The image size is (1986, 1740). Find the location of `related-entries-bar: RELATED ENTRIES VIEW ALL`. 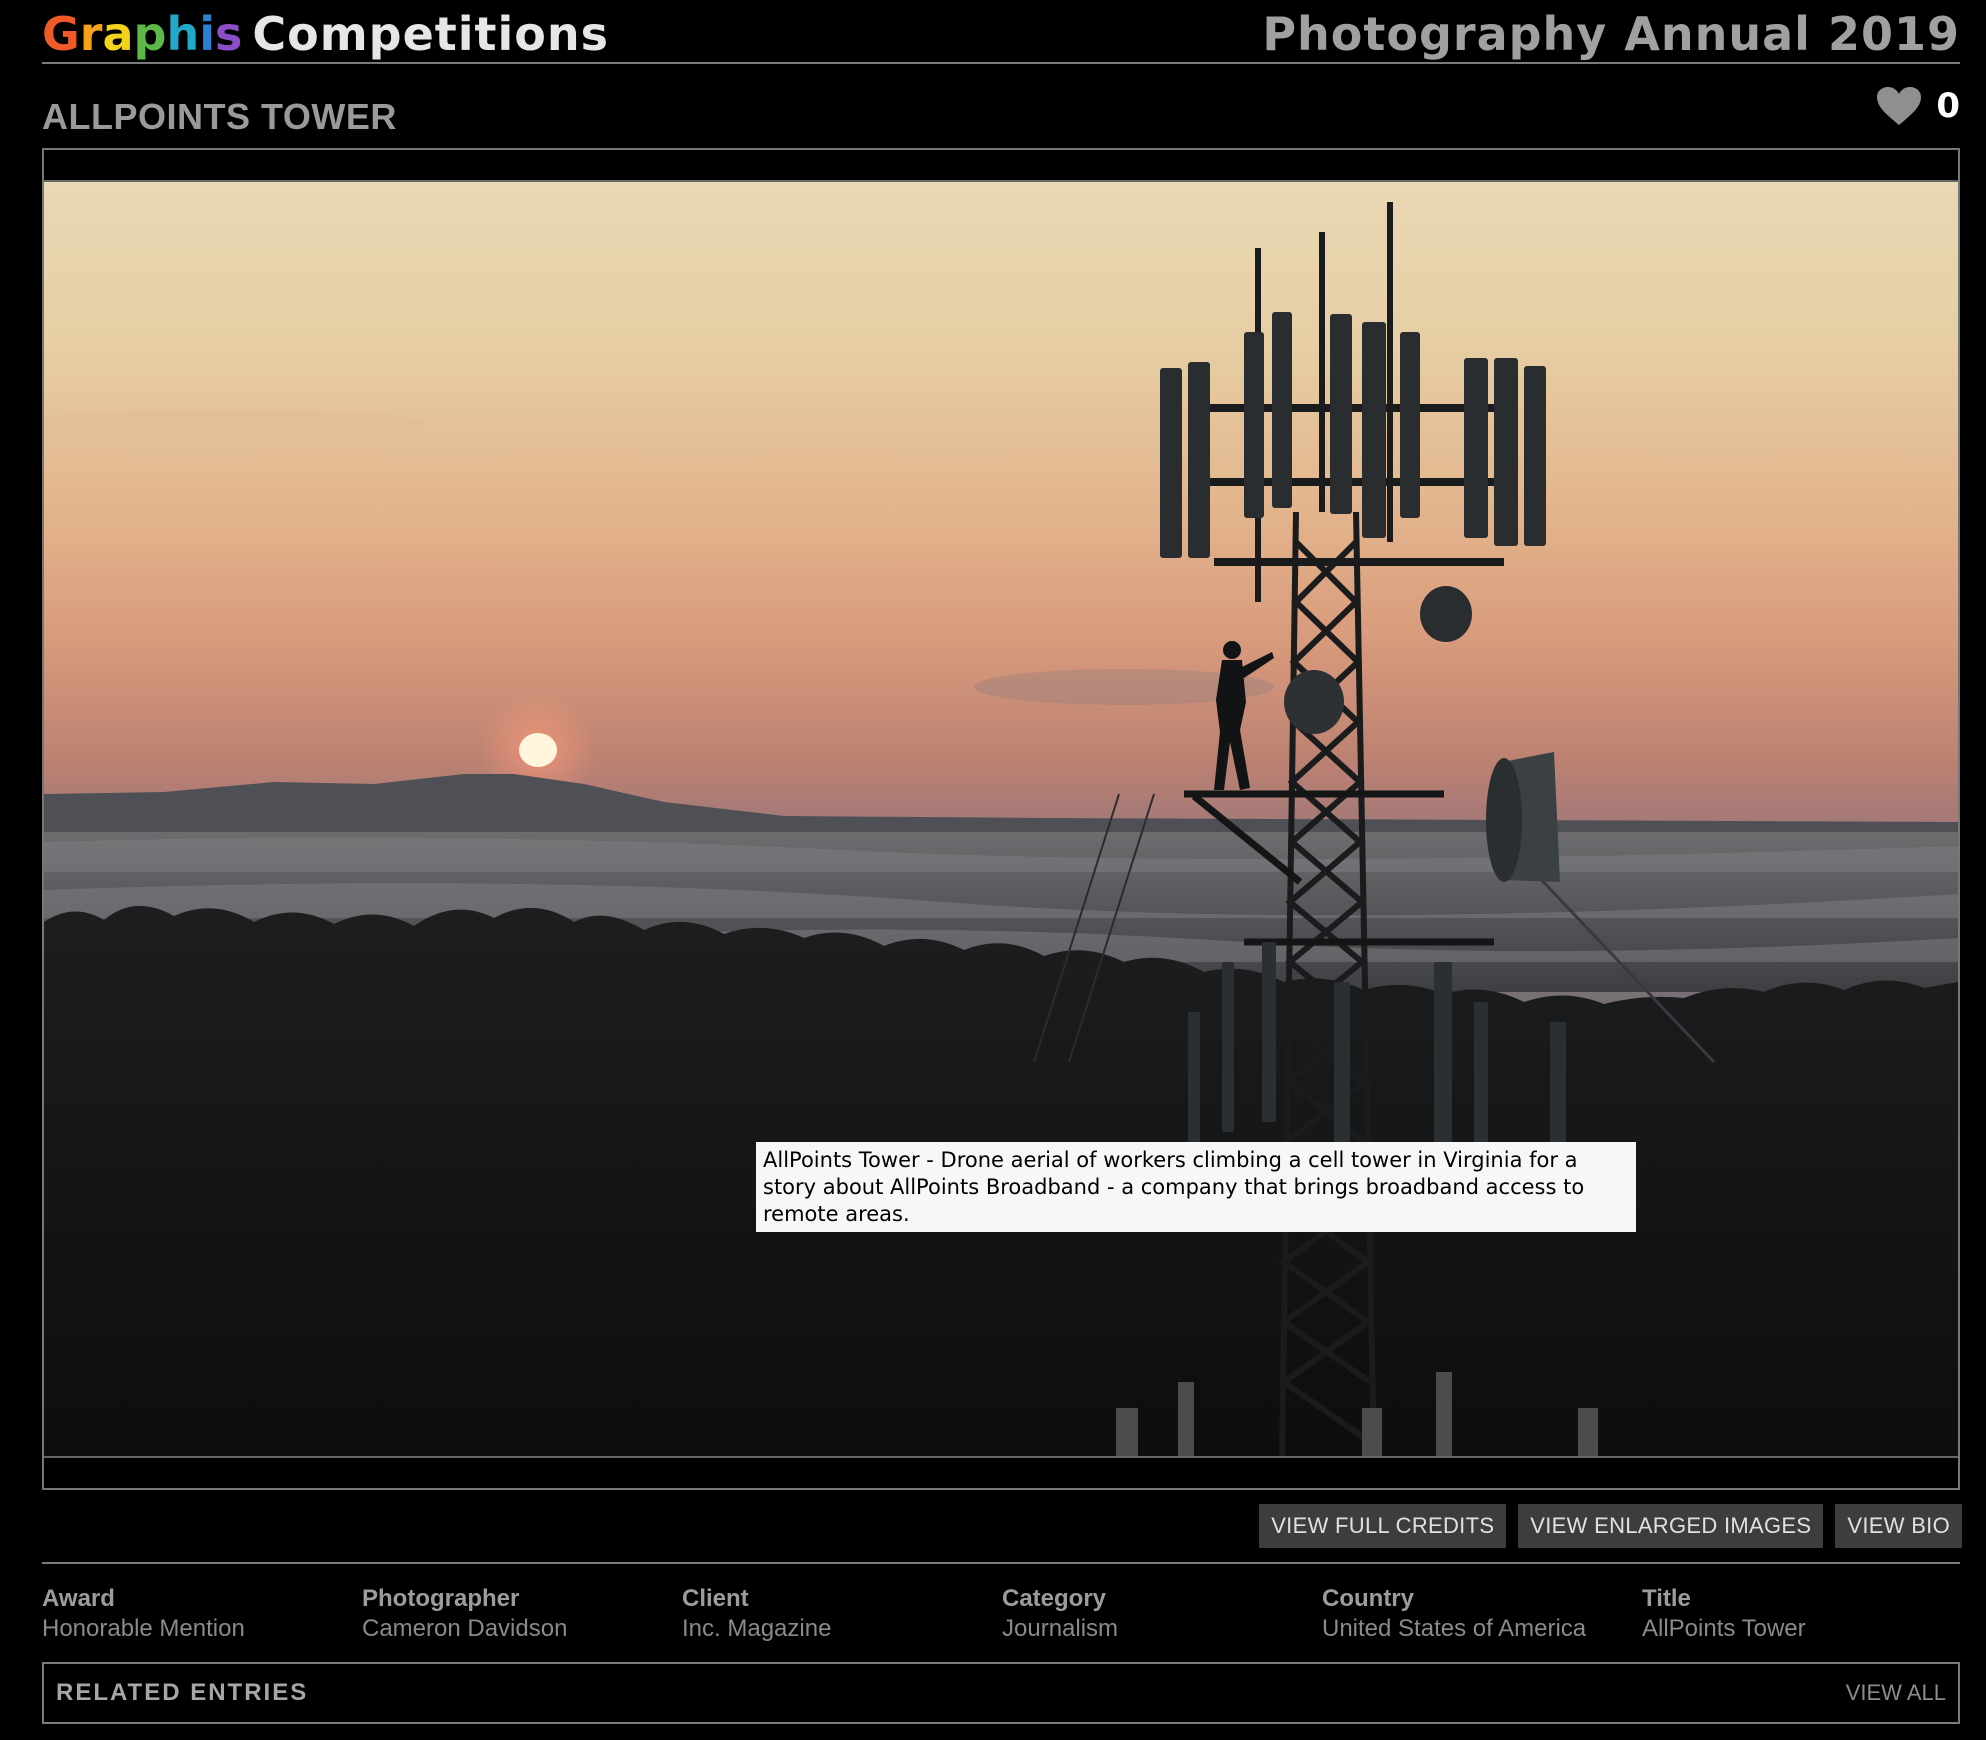

related-entries-bar: RELATED ENTRIES VIEW ALL is located at coordinates (1001, 1693).